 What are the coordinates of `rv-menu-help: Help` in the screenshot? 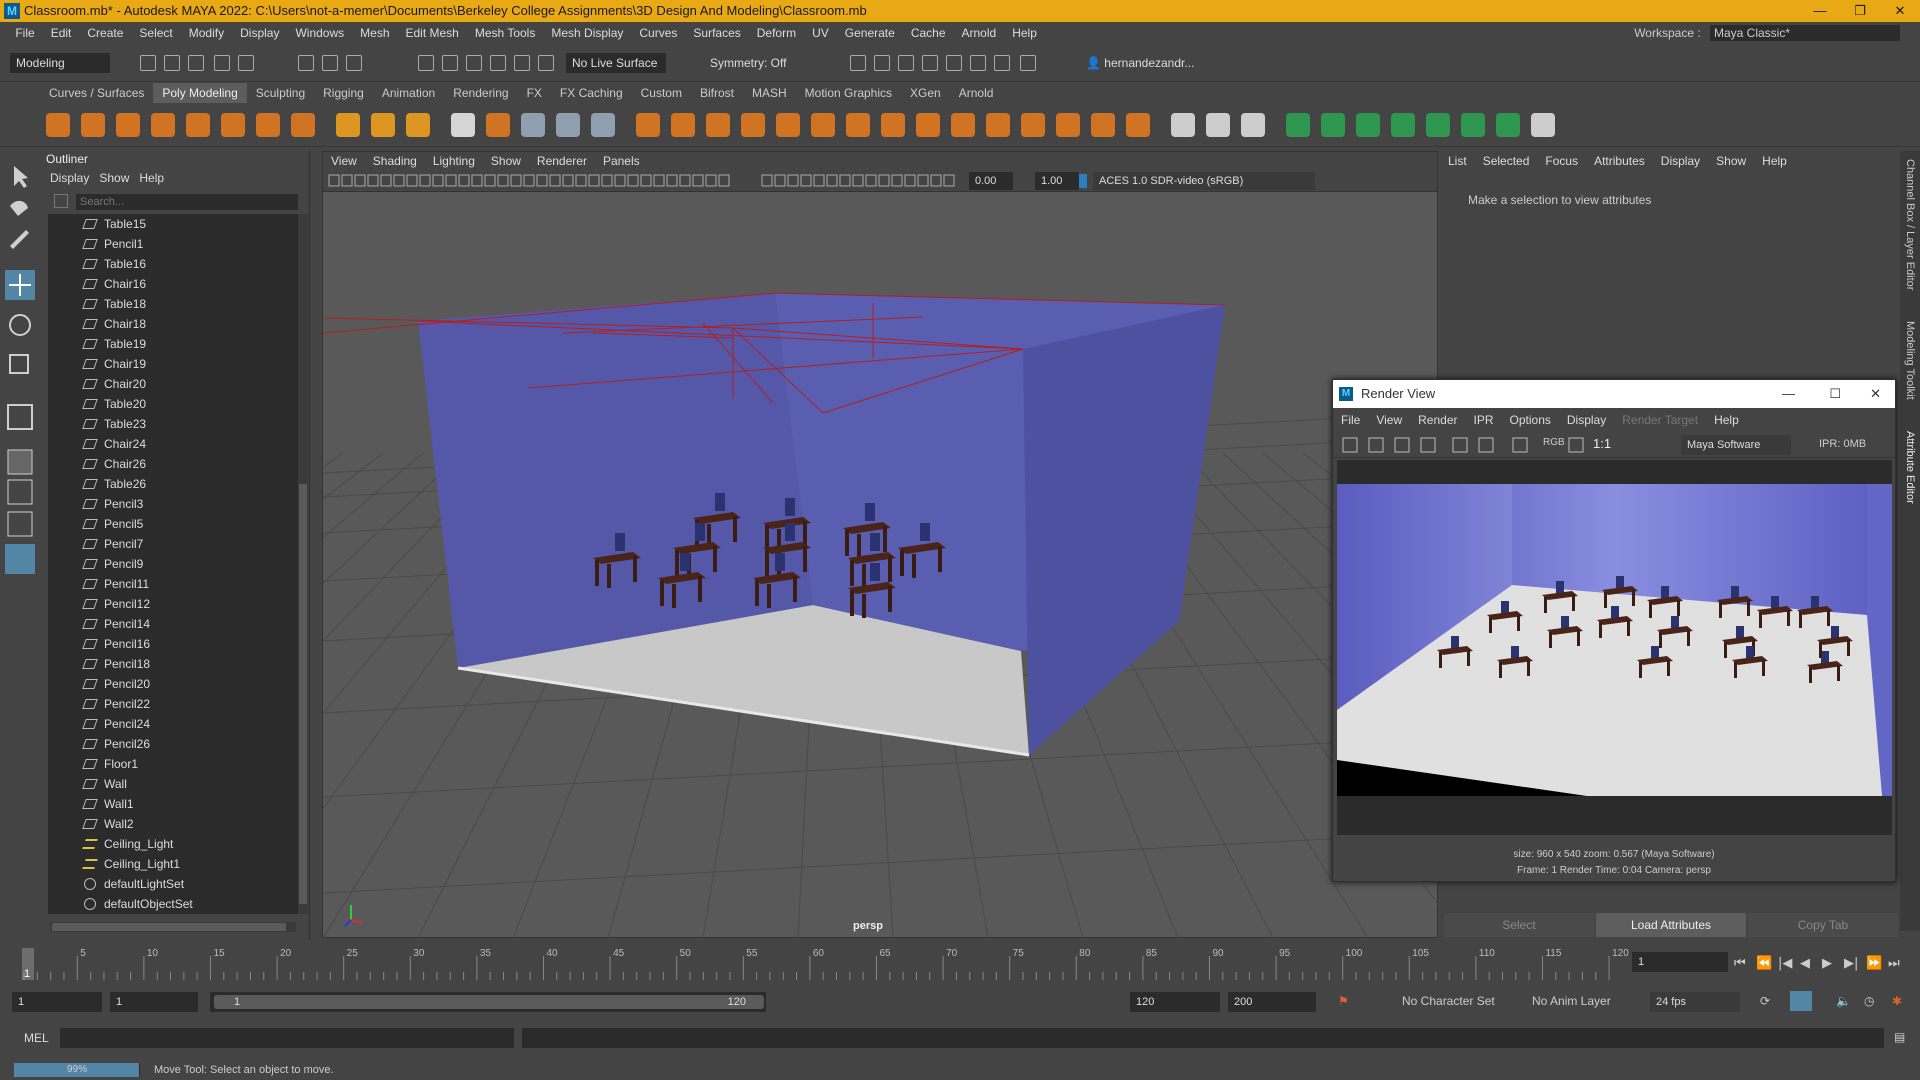 It's located at (1726, 420).